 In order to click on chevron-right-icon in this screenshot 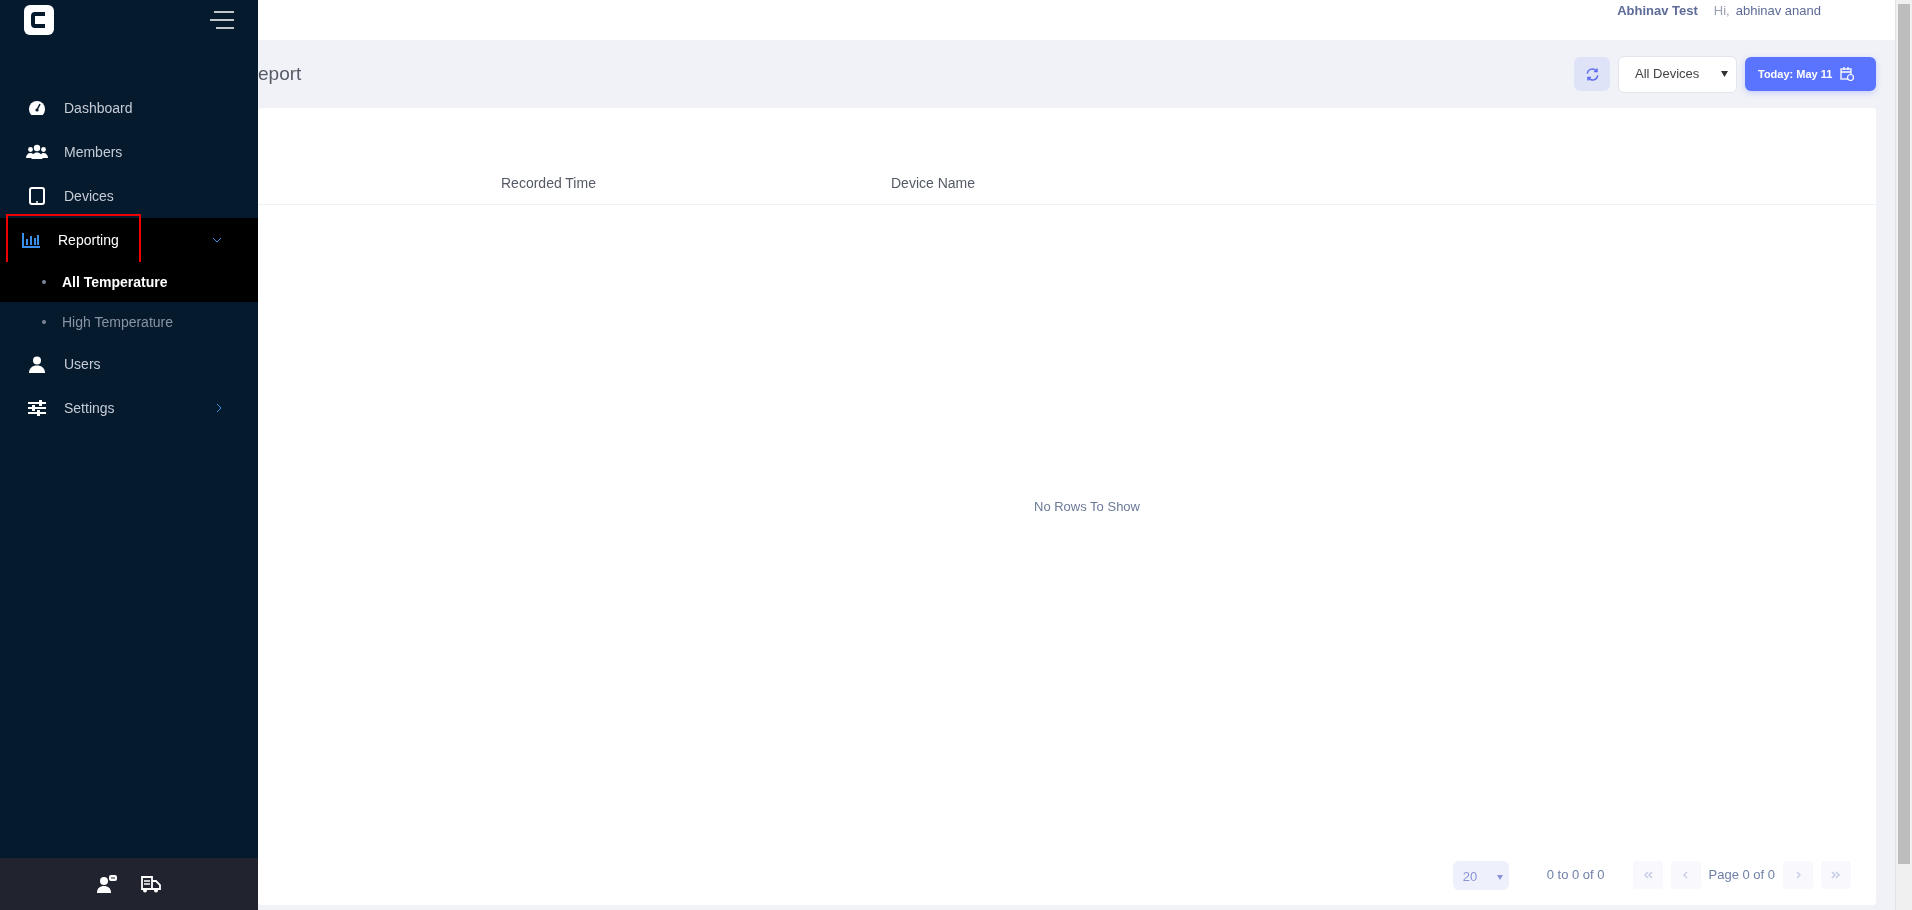, I will do `click(219, 408)`.